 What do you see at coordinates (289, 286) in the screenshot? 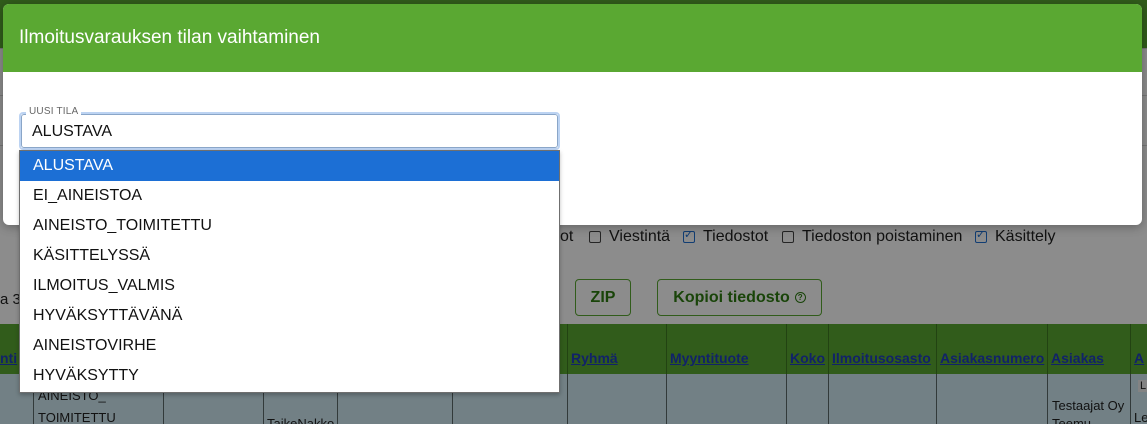
I see `option-ilmoitus-valmis: ILMOITUS_VALMIS` at bounding box center [289, 286].